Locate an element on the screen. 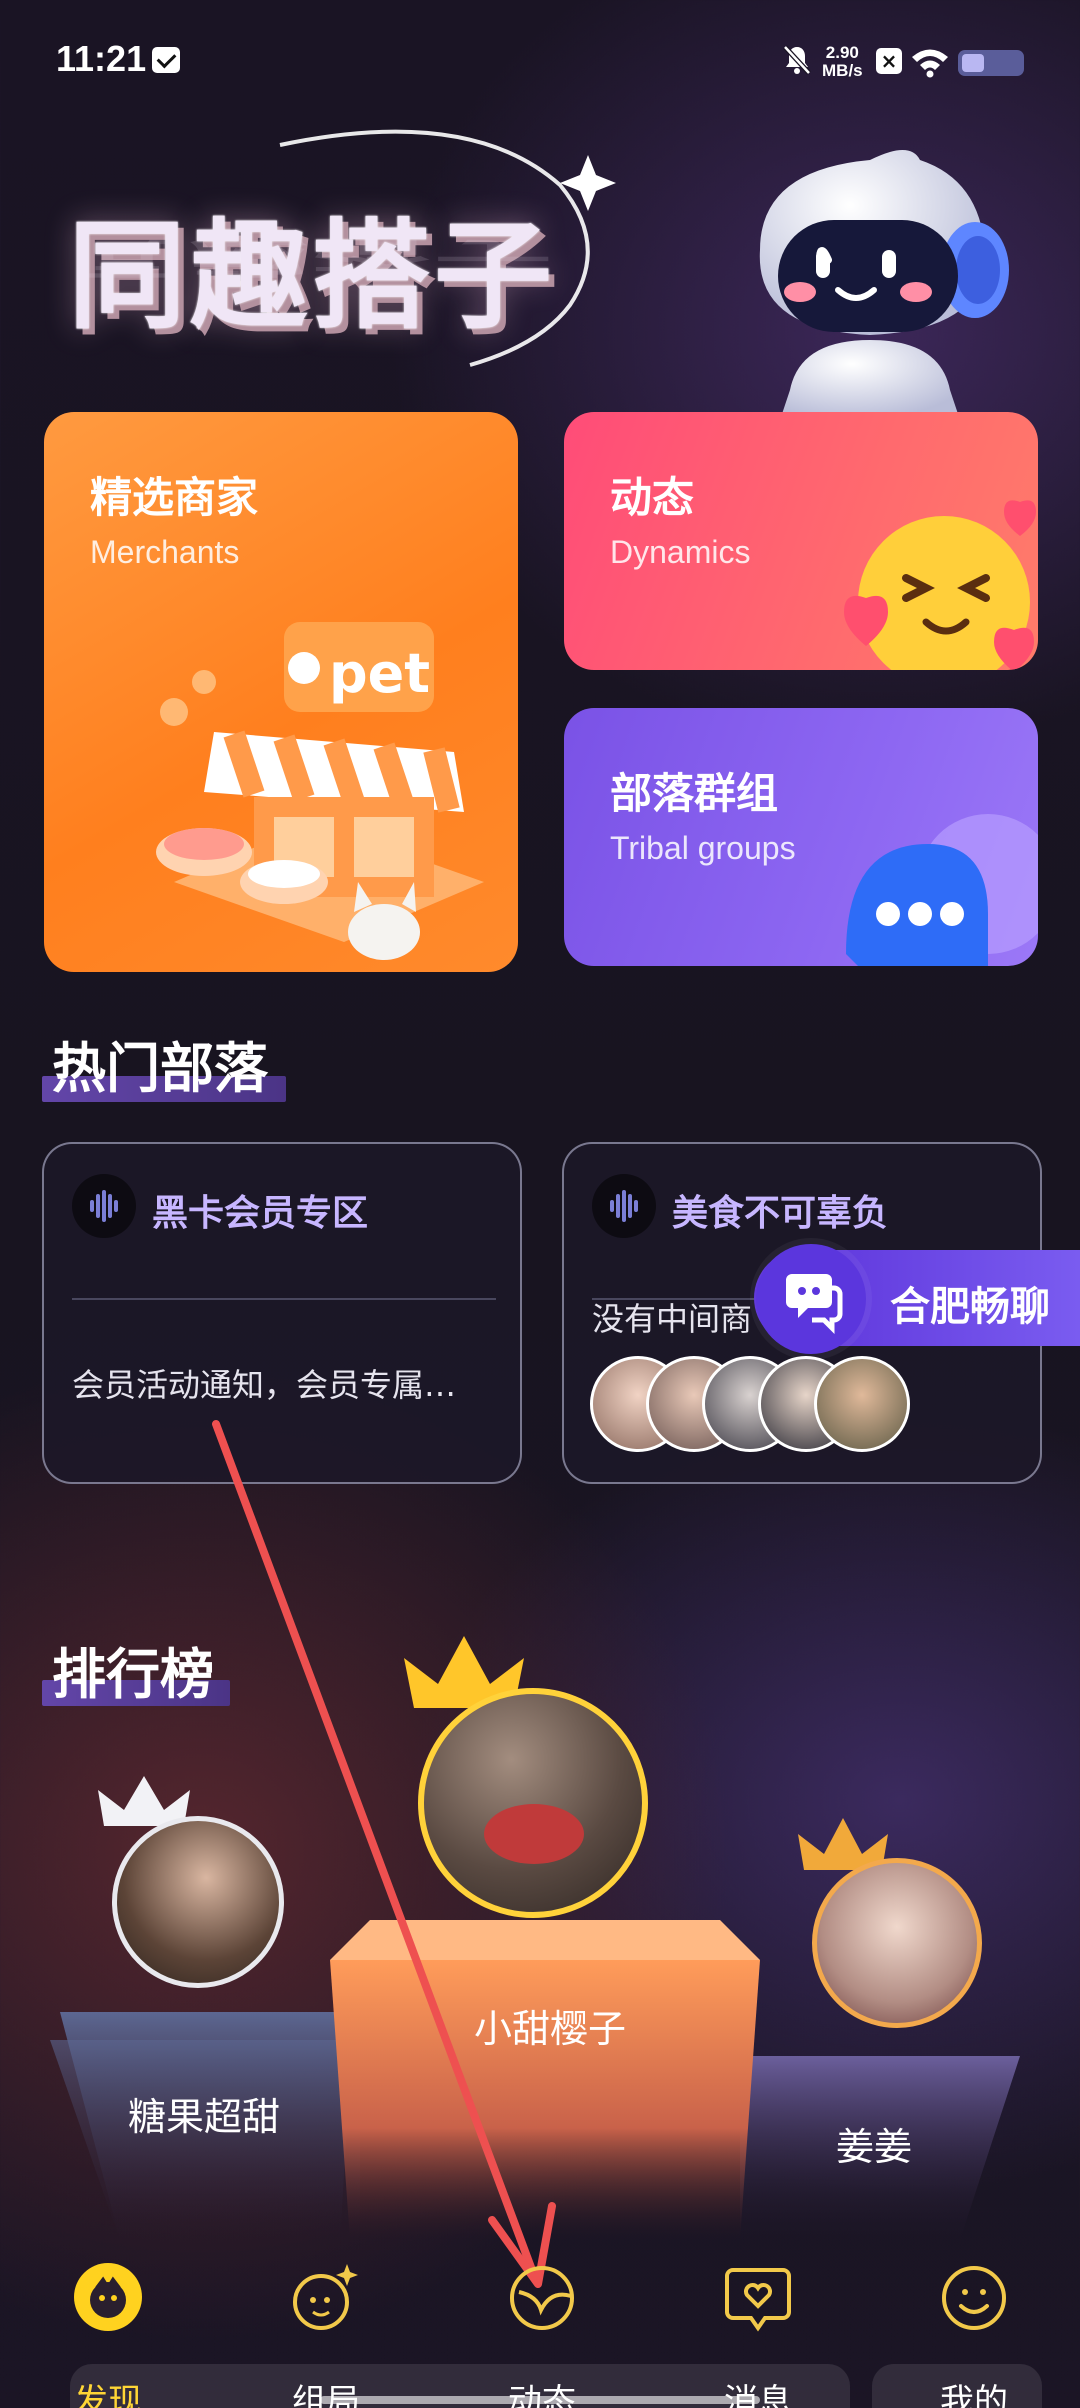  tribal-groups-subtitle: Tribal groups is located at coordinates (703, 848).